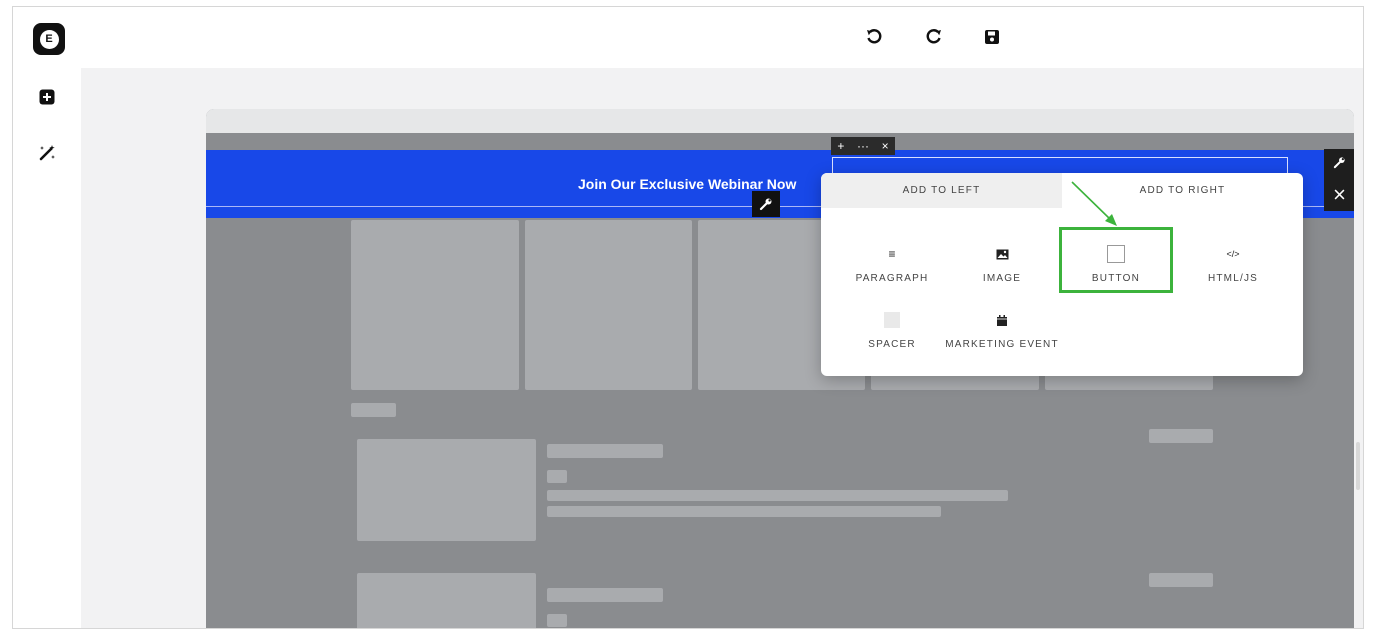 Image resolution: width=1376 pixels, height=635 pixels. I want to click on paragraph-option: ≡ PARAGRAPH, so click(892, 274).